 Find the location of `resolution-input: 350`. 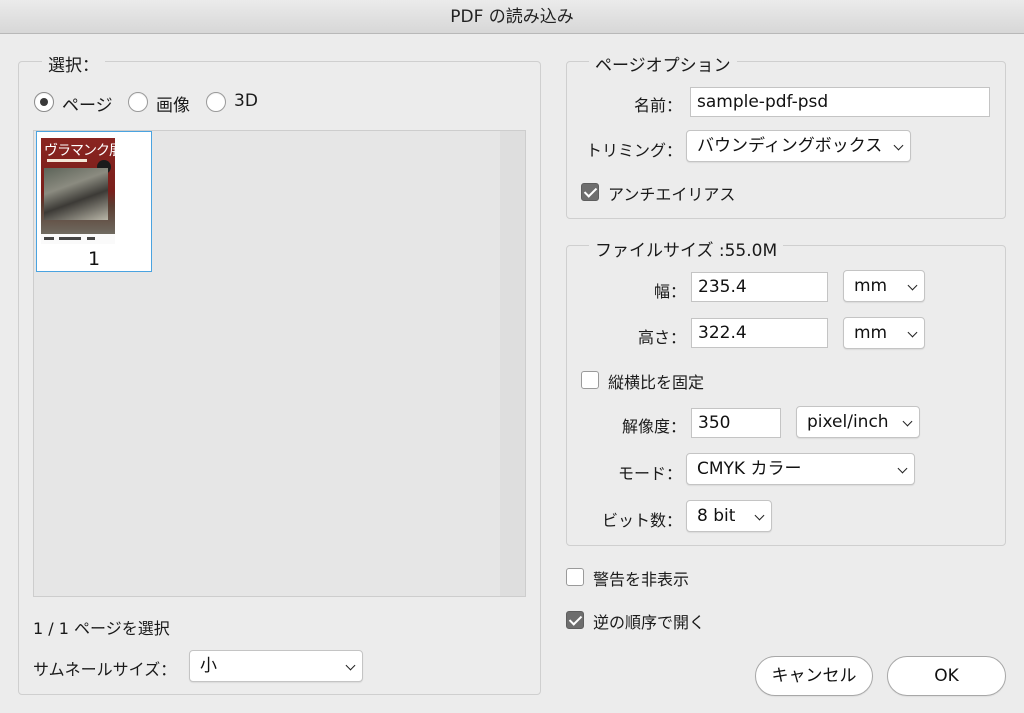

resolution-input: 350 is located at coordinates (736, 423).